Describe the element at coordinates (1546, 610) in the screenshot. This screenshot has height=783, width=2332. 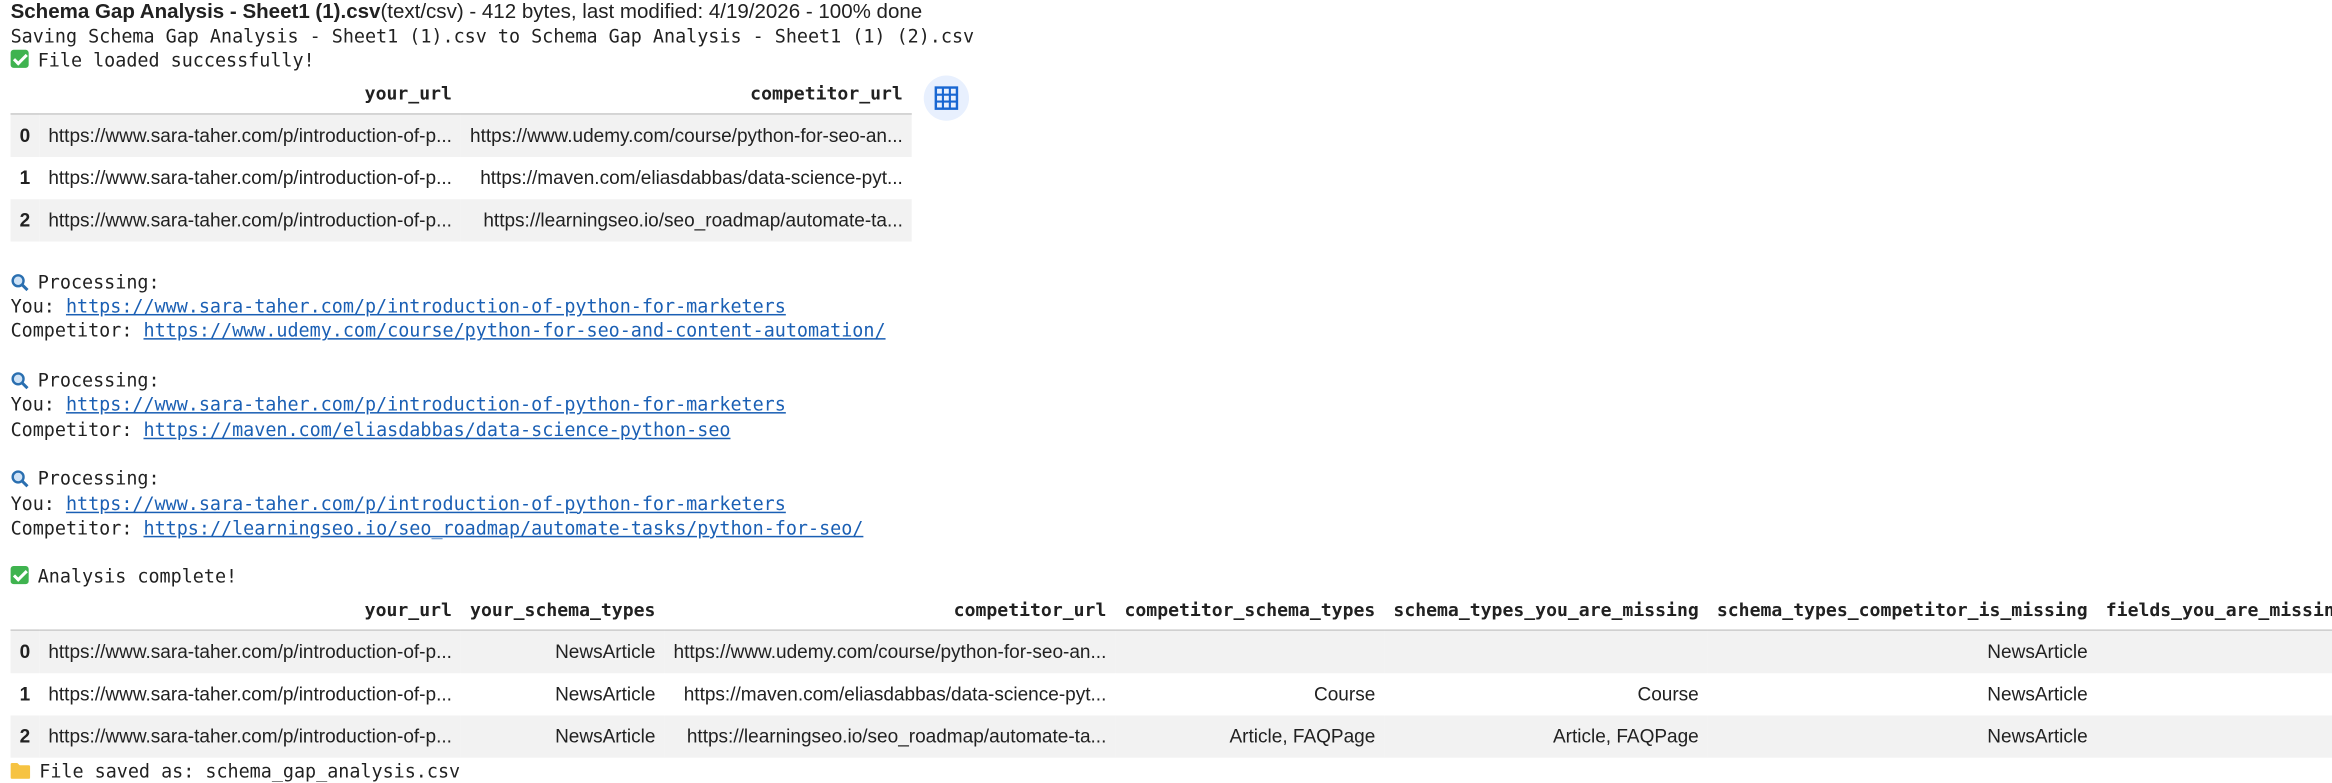
I see `column-header: schema_types_you_are_missing` at that location.